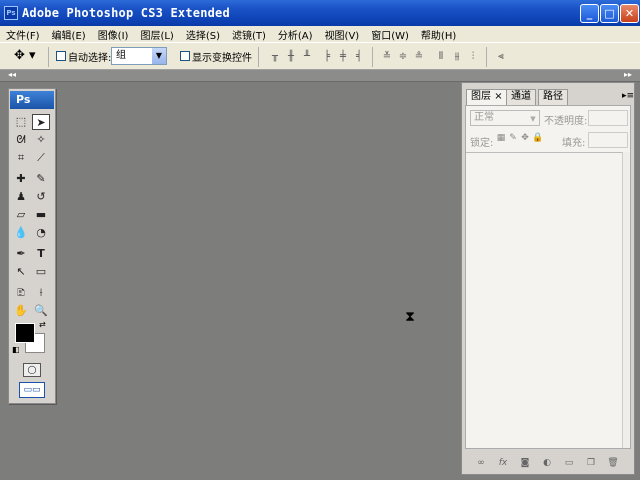 The height and width of the screenshot is (480, 640). Describe the element at coordinates (21, 272) in the screenshot. I see `path-selection-tool-icon: ↖` at that location.